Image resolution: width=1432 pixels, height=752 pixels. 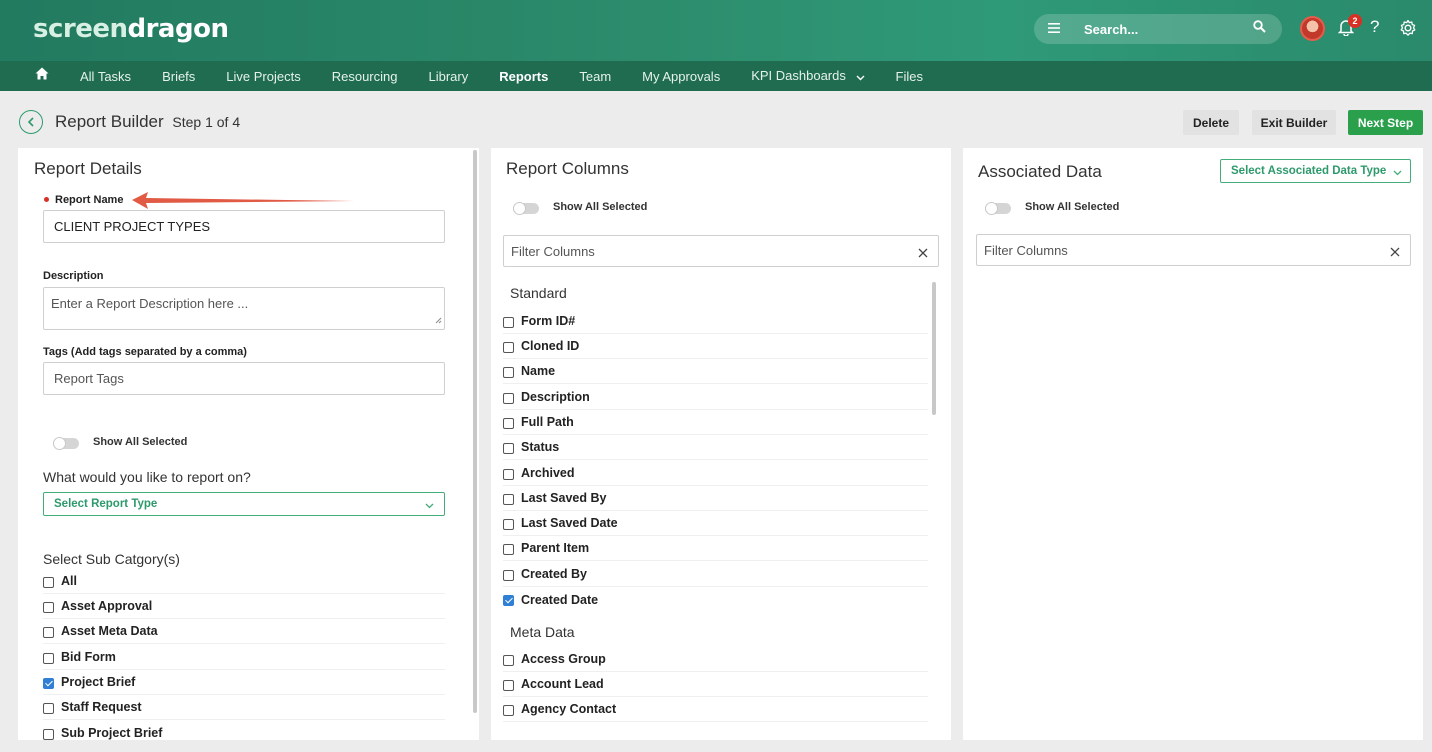 I want to click on subcategory-row: Project Brief, so click(x=244, y=682).